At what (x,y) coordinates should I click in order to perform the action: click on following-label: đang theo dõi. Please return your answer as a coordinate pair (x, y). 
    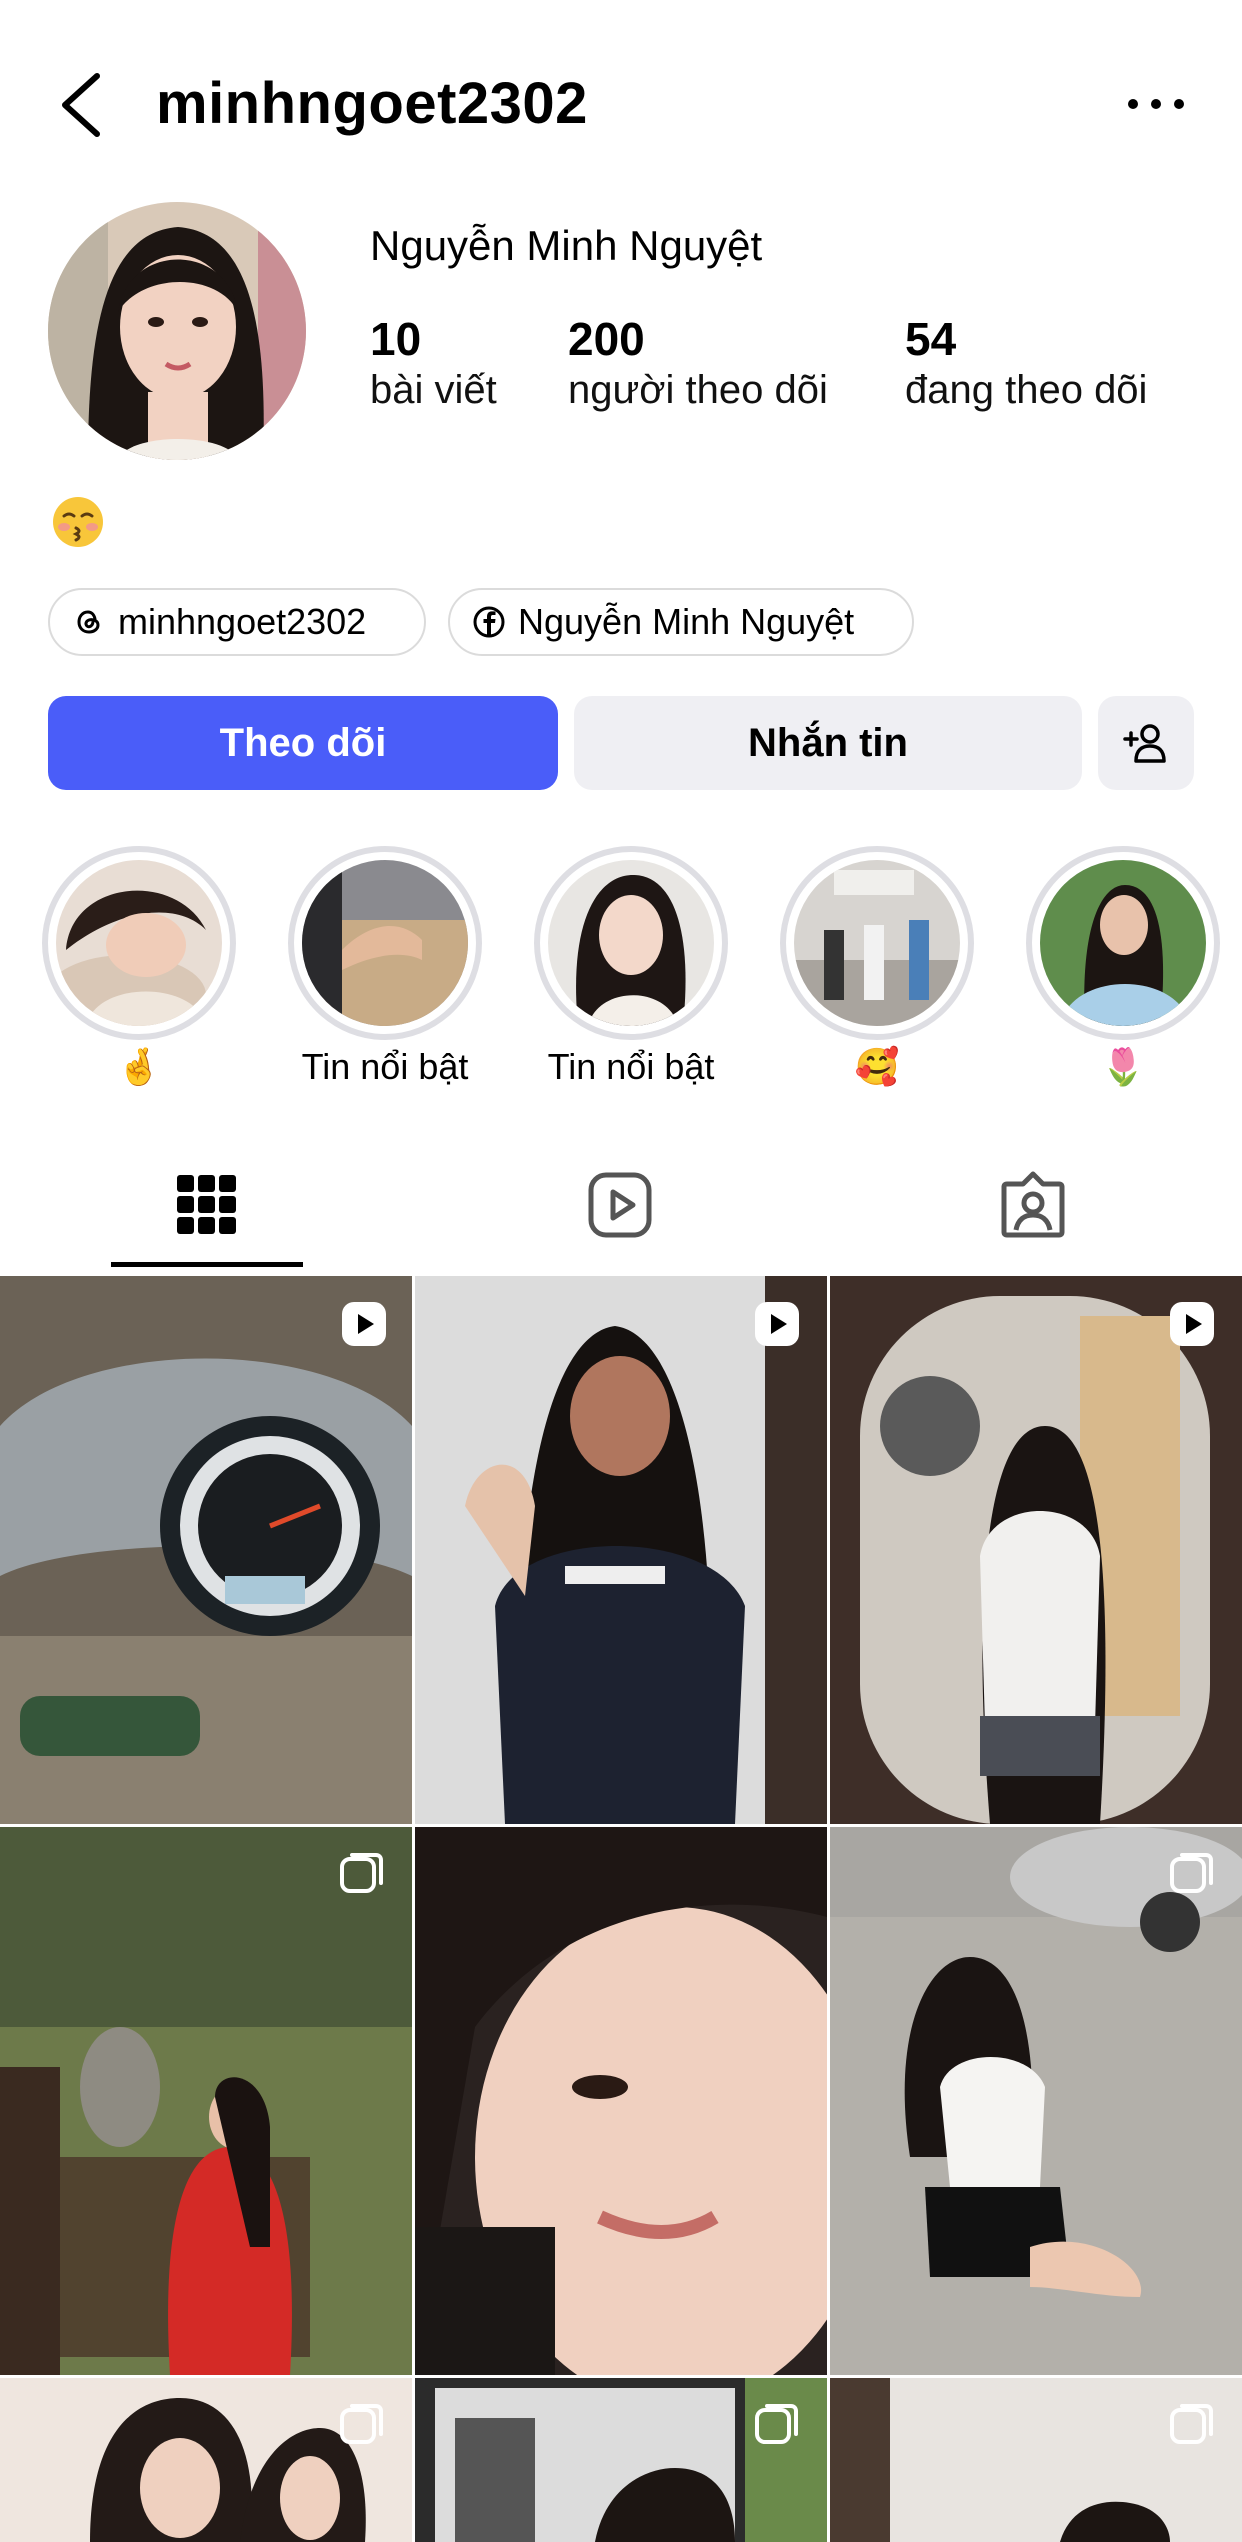
    Looking at the image, I should click on (1026, 390).